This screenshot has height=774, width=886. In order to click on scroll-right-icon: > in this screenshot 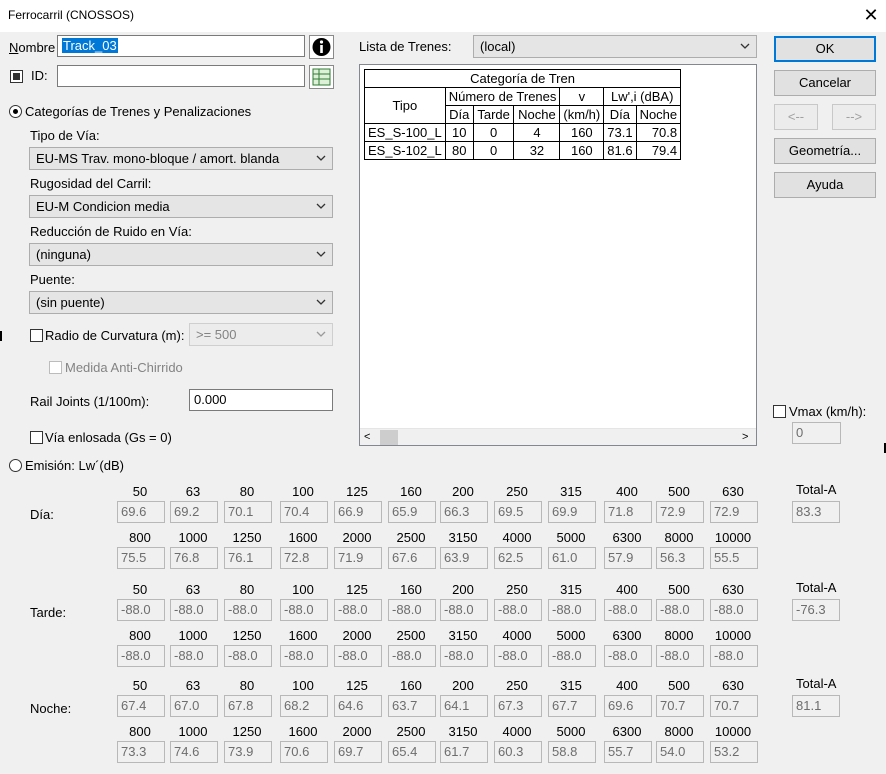, I will do `click(745, 437)`.